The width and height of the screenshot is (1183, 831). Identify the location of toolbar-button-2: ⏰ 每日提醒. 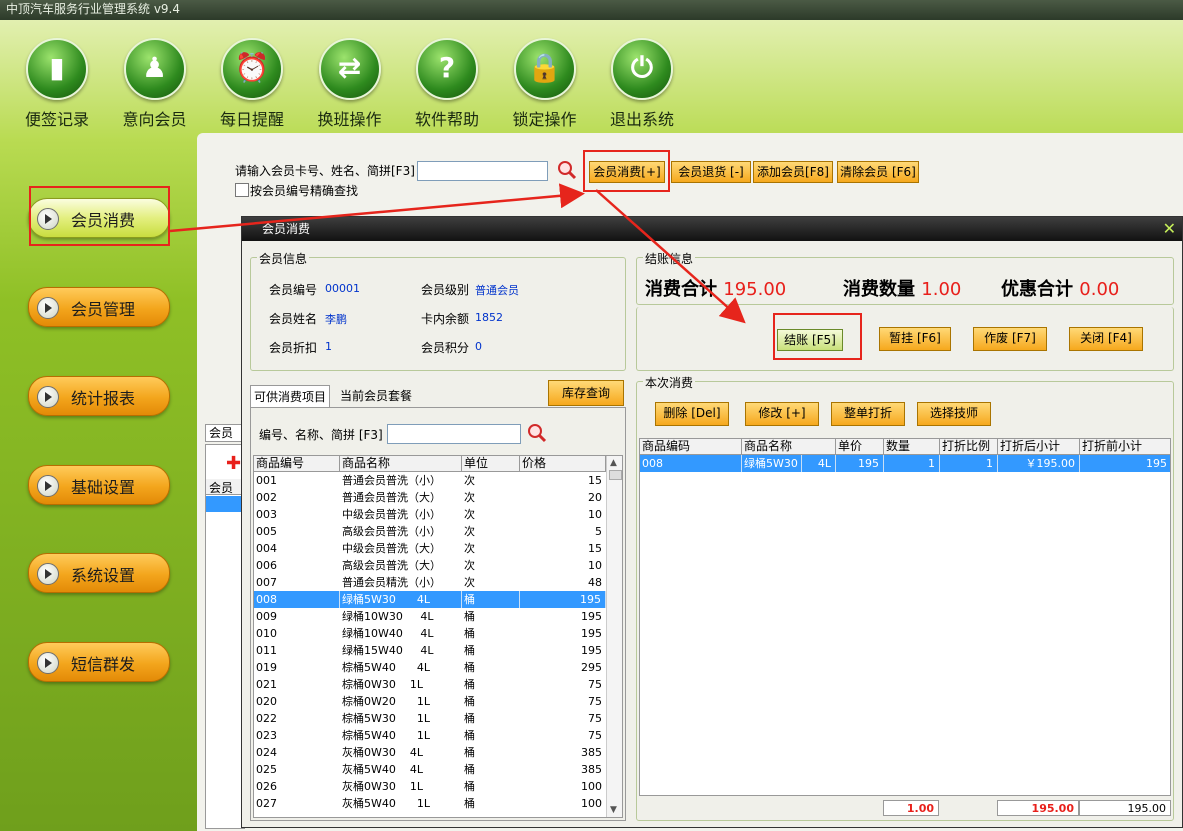
(252, 84).